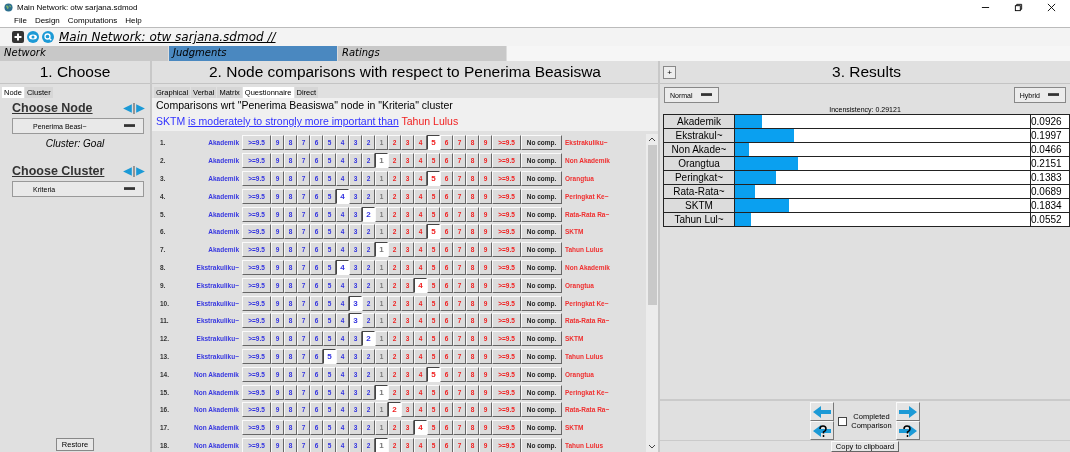  What do you see at coordinates (843, 421) in the screenshot?
I see `completed-checkbox` at bounding box center [843, 421].